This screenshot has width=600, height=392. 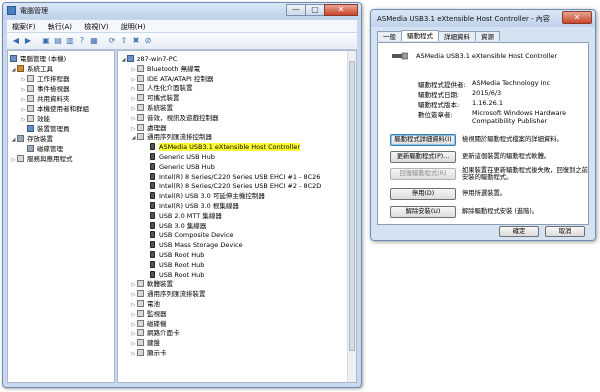 I want to click on device-category: ▷ 處理器, so click(x=148, y=128).